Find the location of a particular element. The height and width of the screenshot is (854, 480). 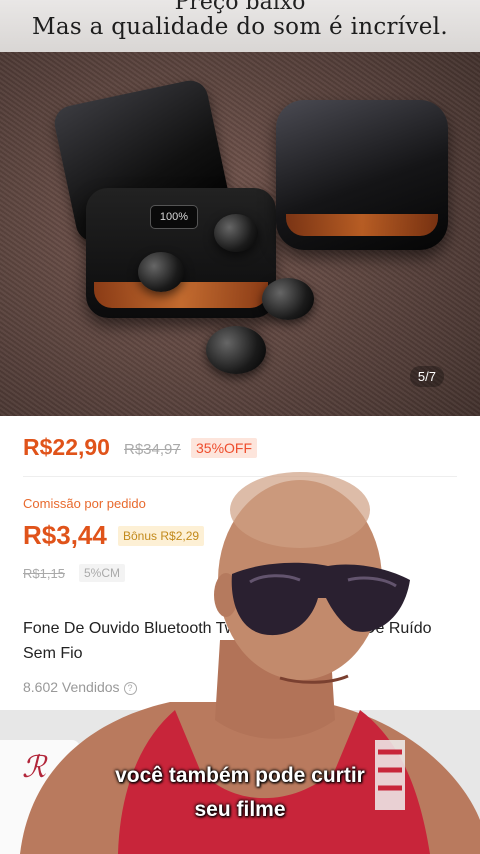

sold-count: 8.602 Vendidos? is located at coordinates (80, 687).